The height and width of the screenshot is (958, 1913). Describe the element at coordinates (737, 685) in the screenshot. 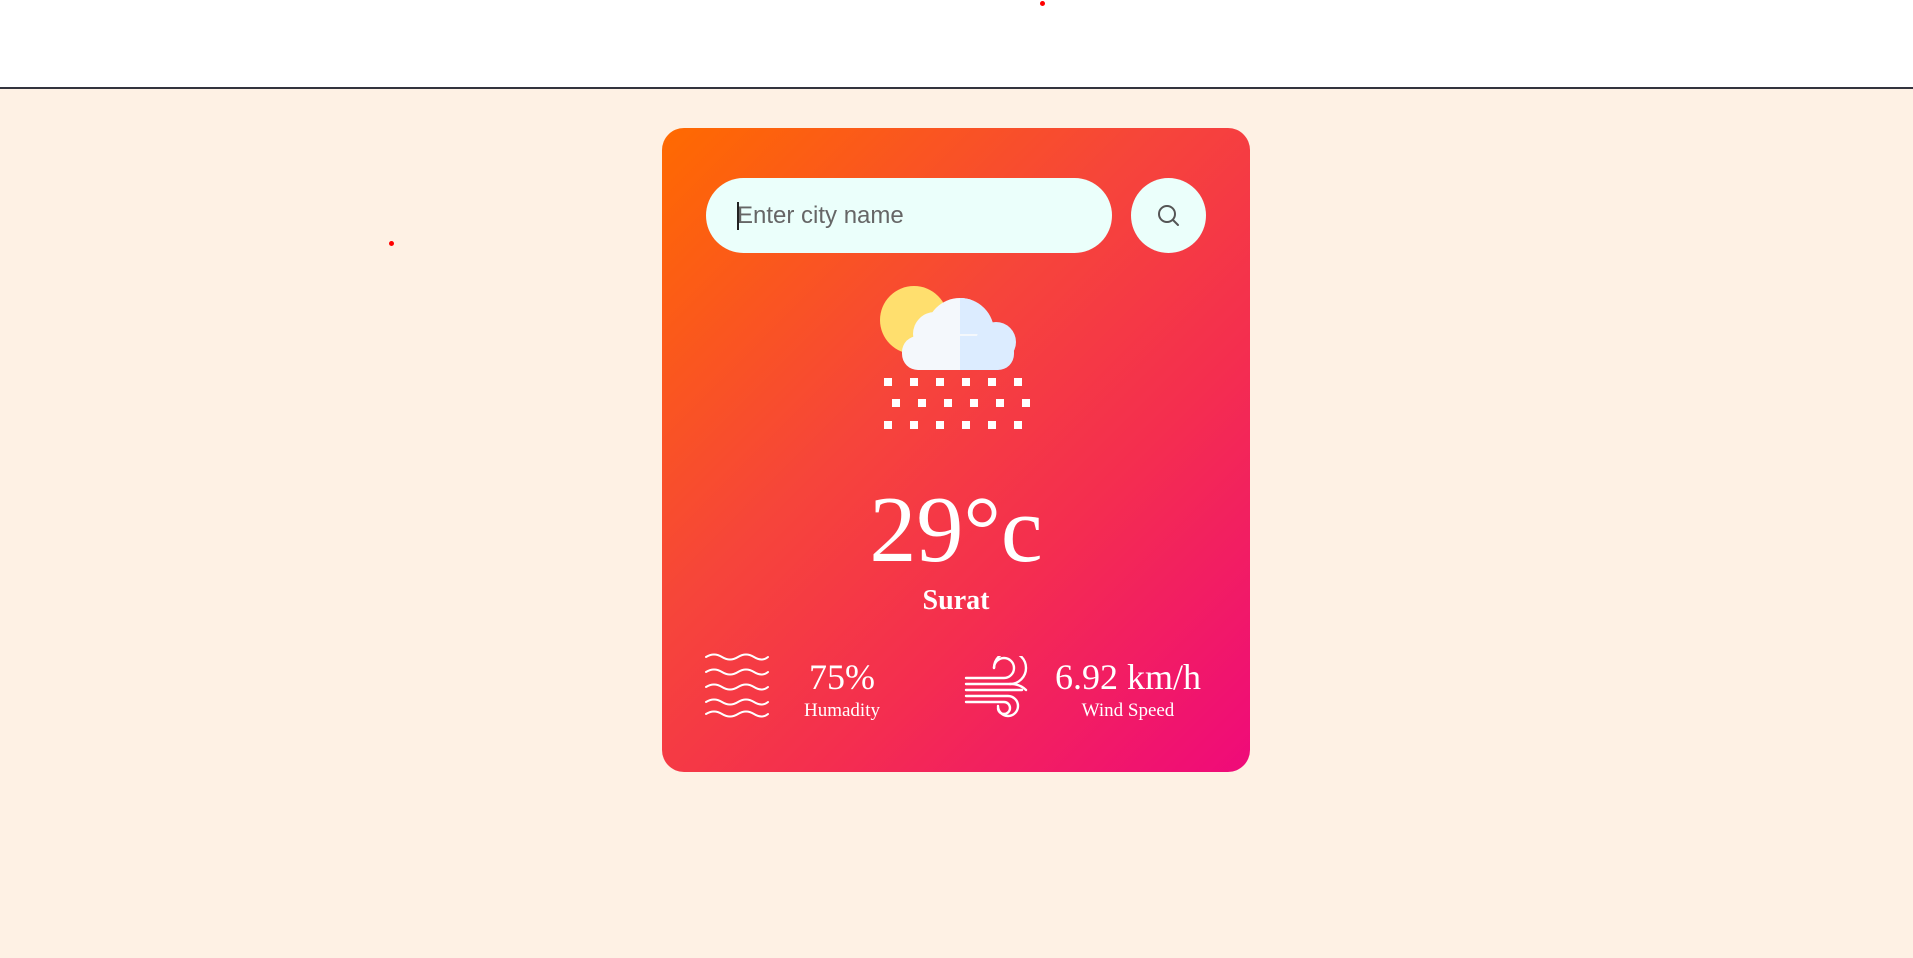

I see `waves-icon` at that location.